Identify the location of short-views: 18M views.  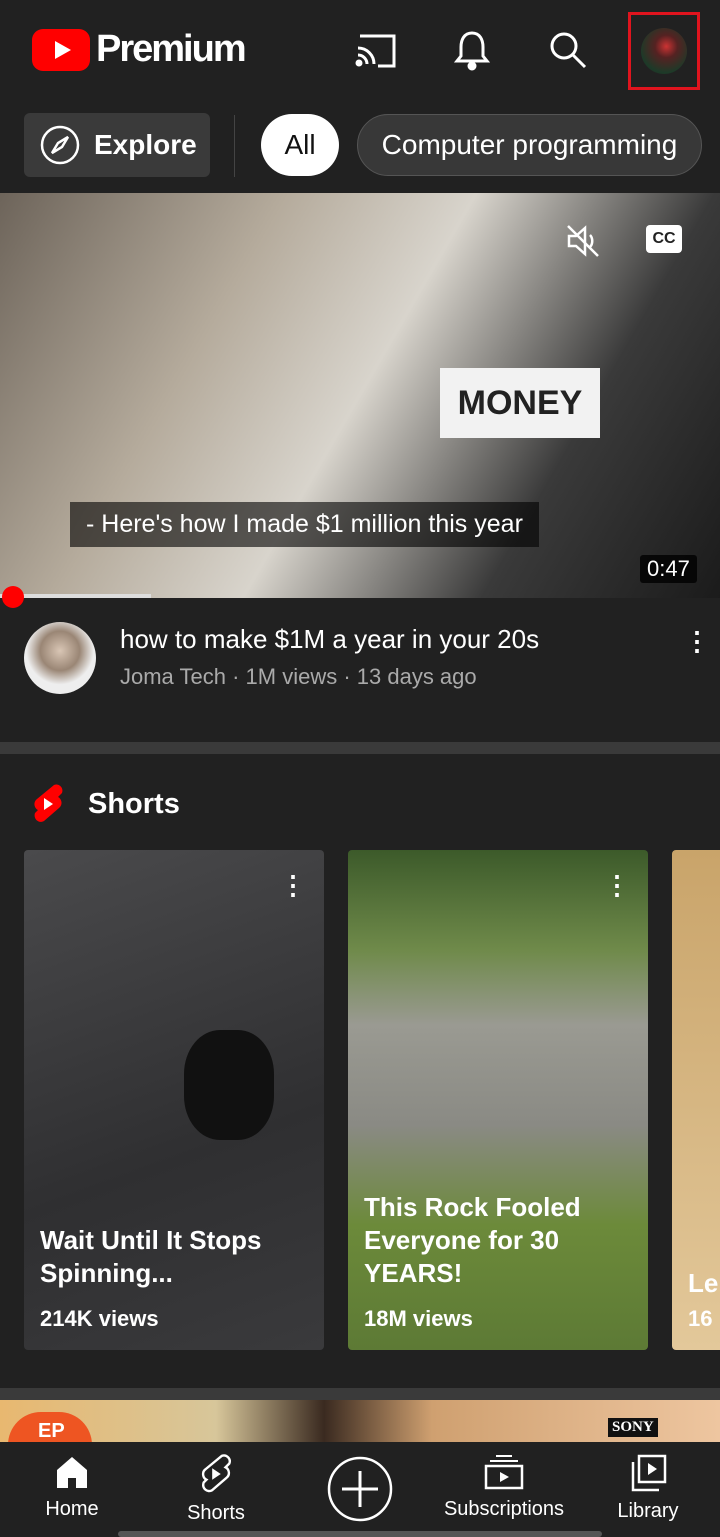
(418, 1318).